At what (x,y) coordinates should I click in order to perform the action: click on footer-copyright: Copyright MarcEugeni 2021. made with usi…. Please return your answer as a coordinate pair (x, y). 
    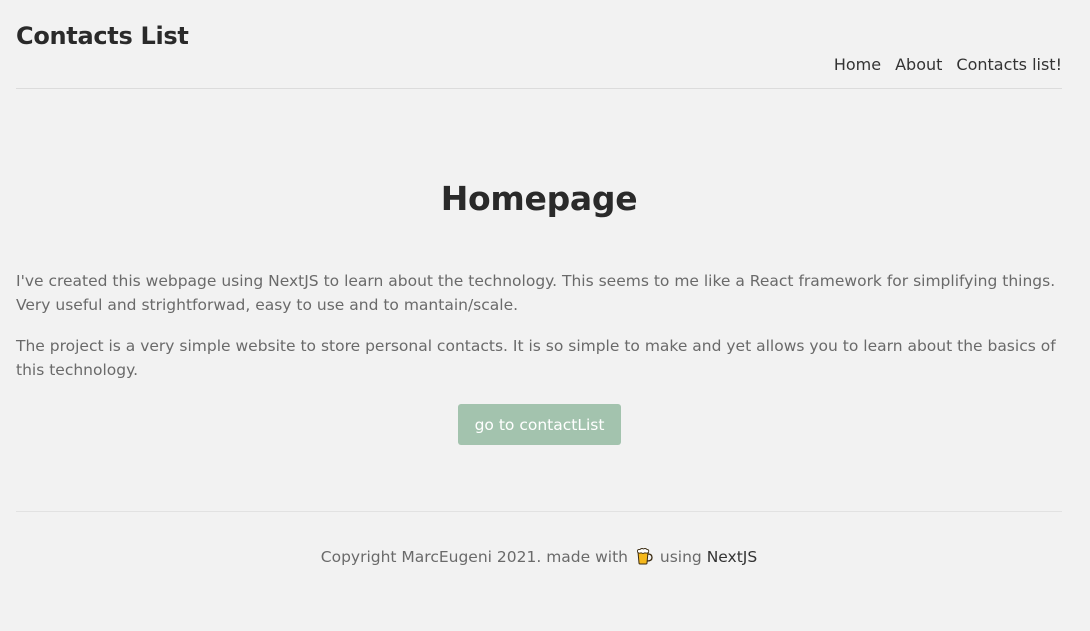
    Looking at the image, I should click on (539, 556).